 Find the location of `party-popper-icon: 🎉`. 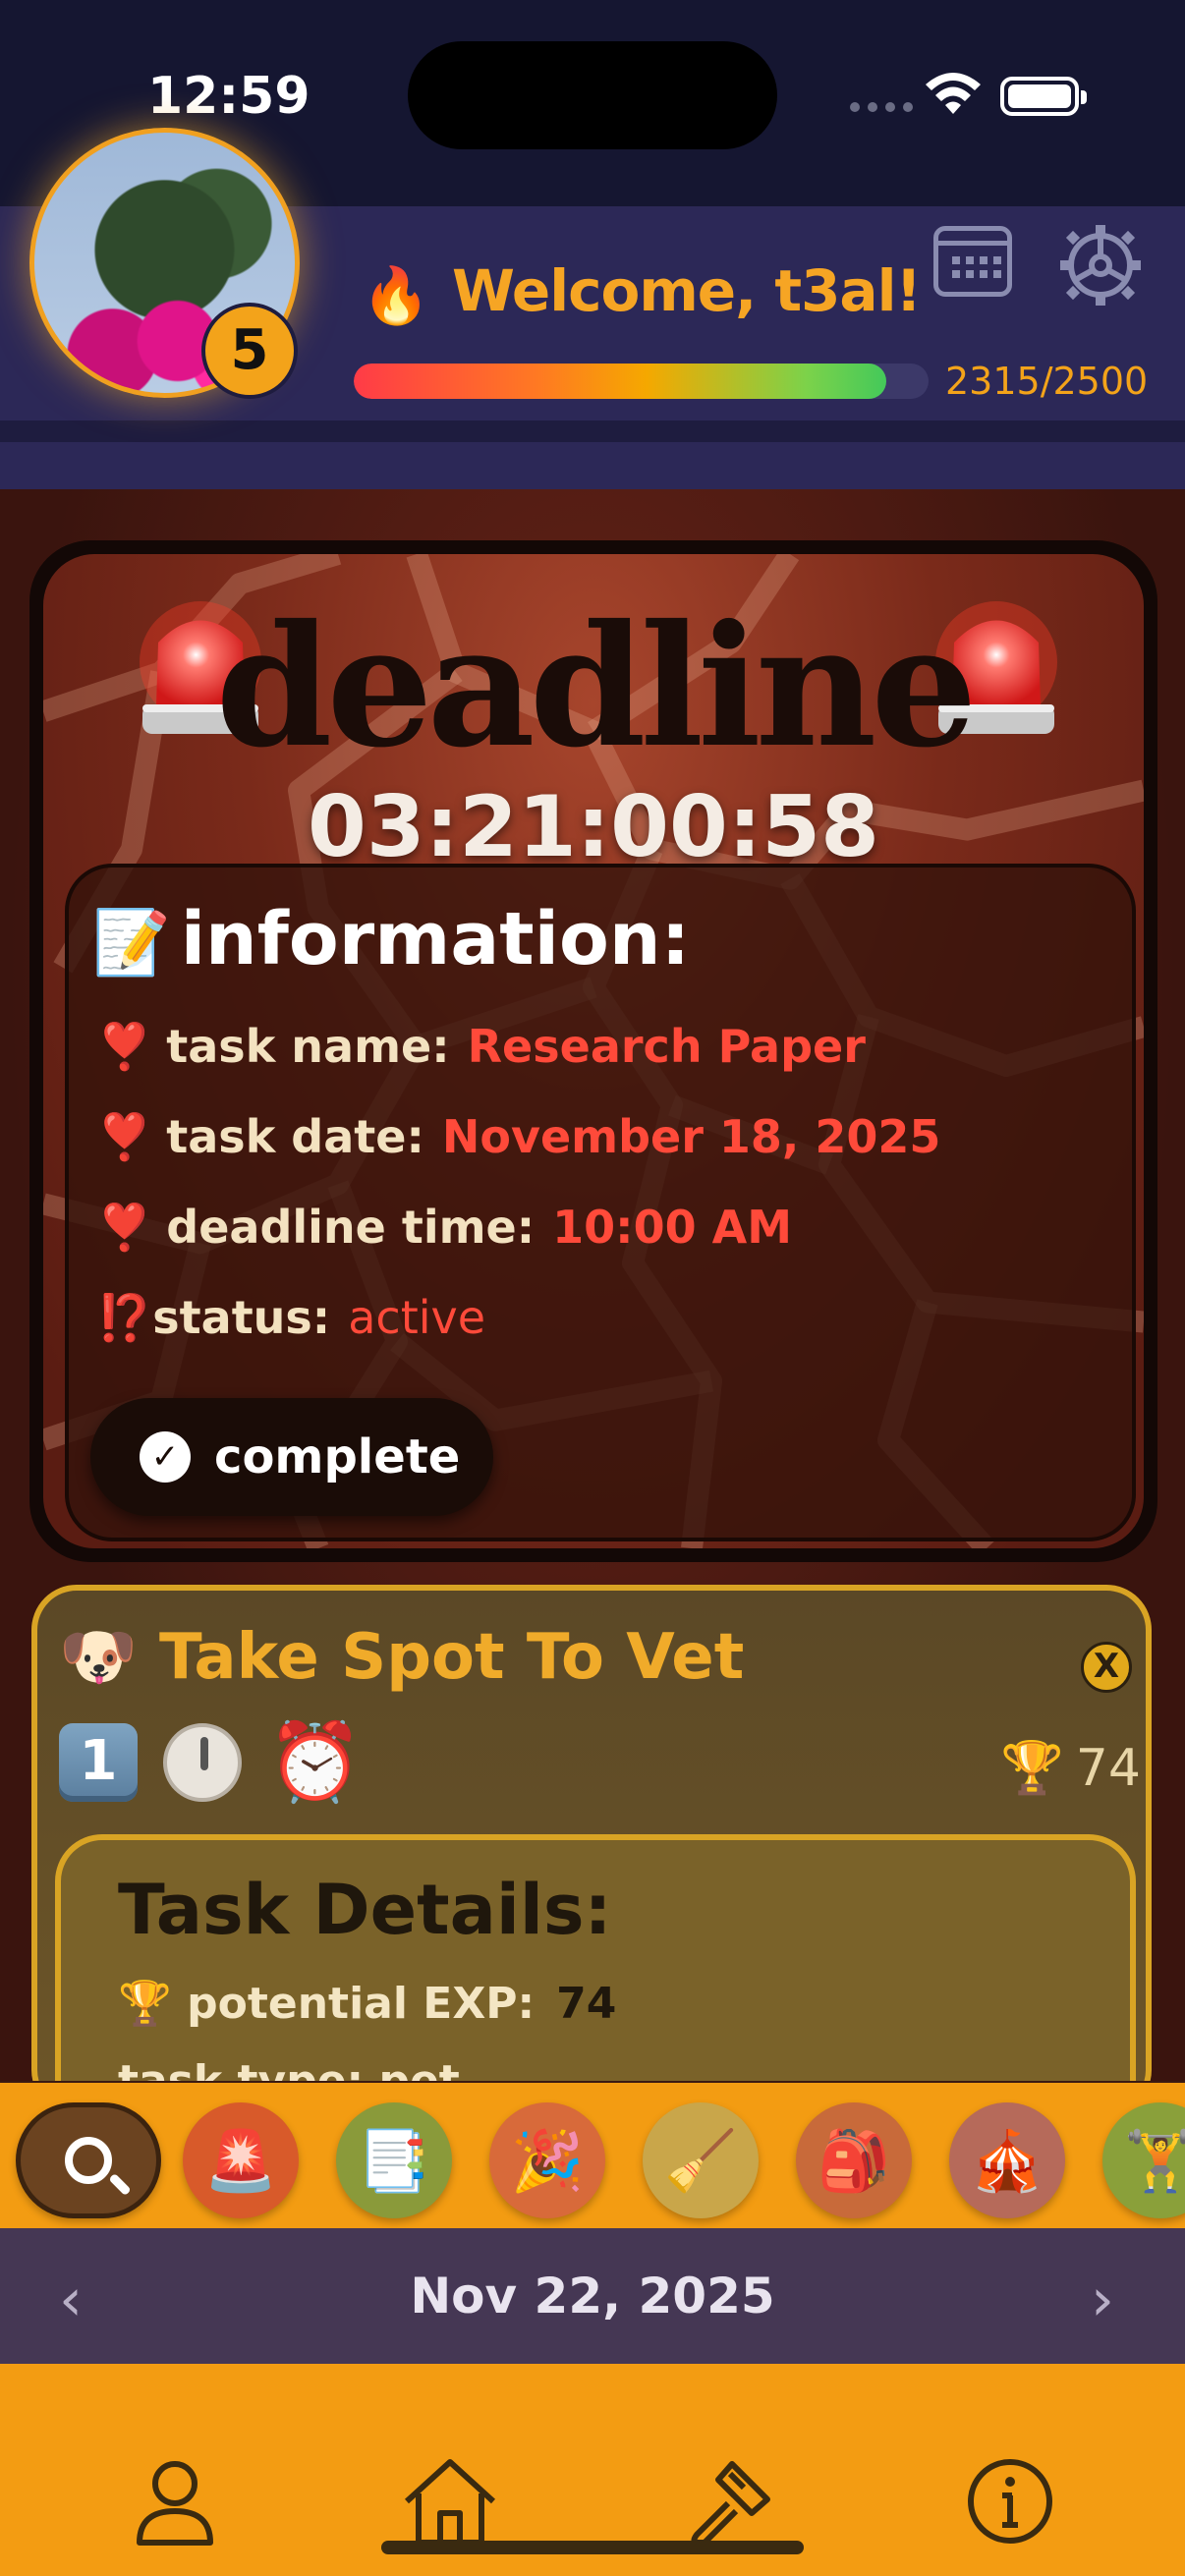

party-popper-icon: 🎉 is located at coordinates (548, 2161).